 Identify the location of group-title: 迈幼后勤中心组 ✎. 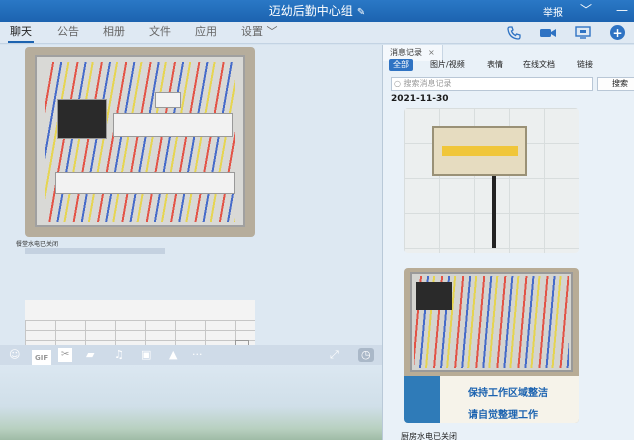
(317, 12).